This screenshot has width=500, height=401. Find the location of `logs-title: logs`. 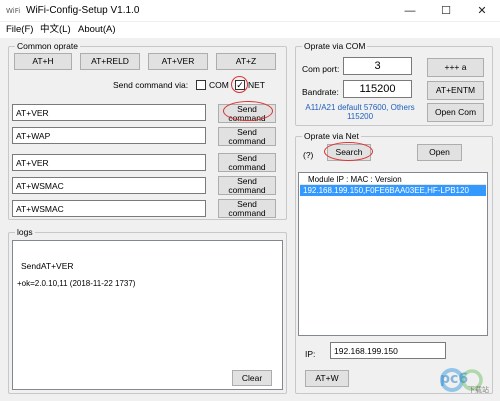

logs-title: logs is located at coordinates (25, 232).